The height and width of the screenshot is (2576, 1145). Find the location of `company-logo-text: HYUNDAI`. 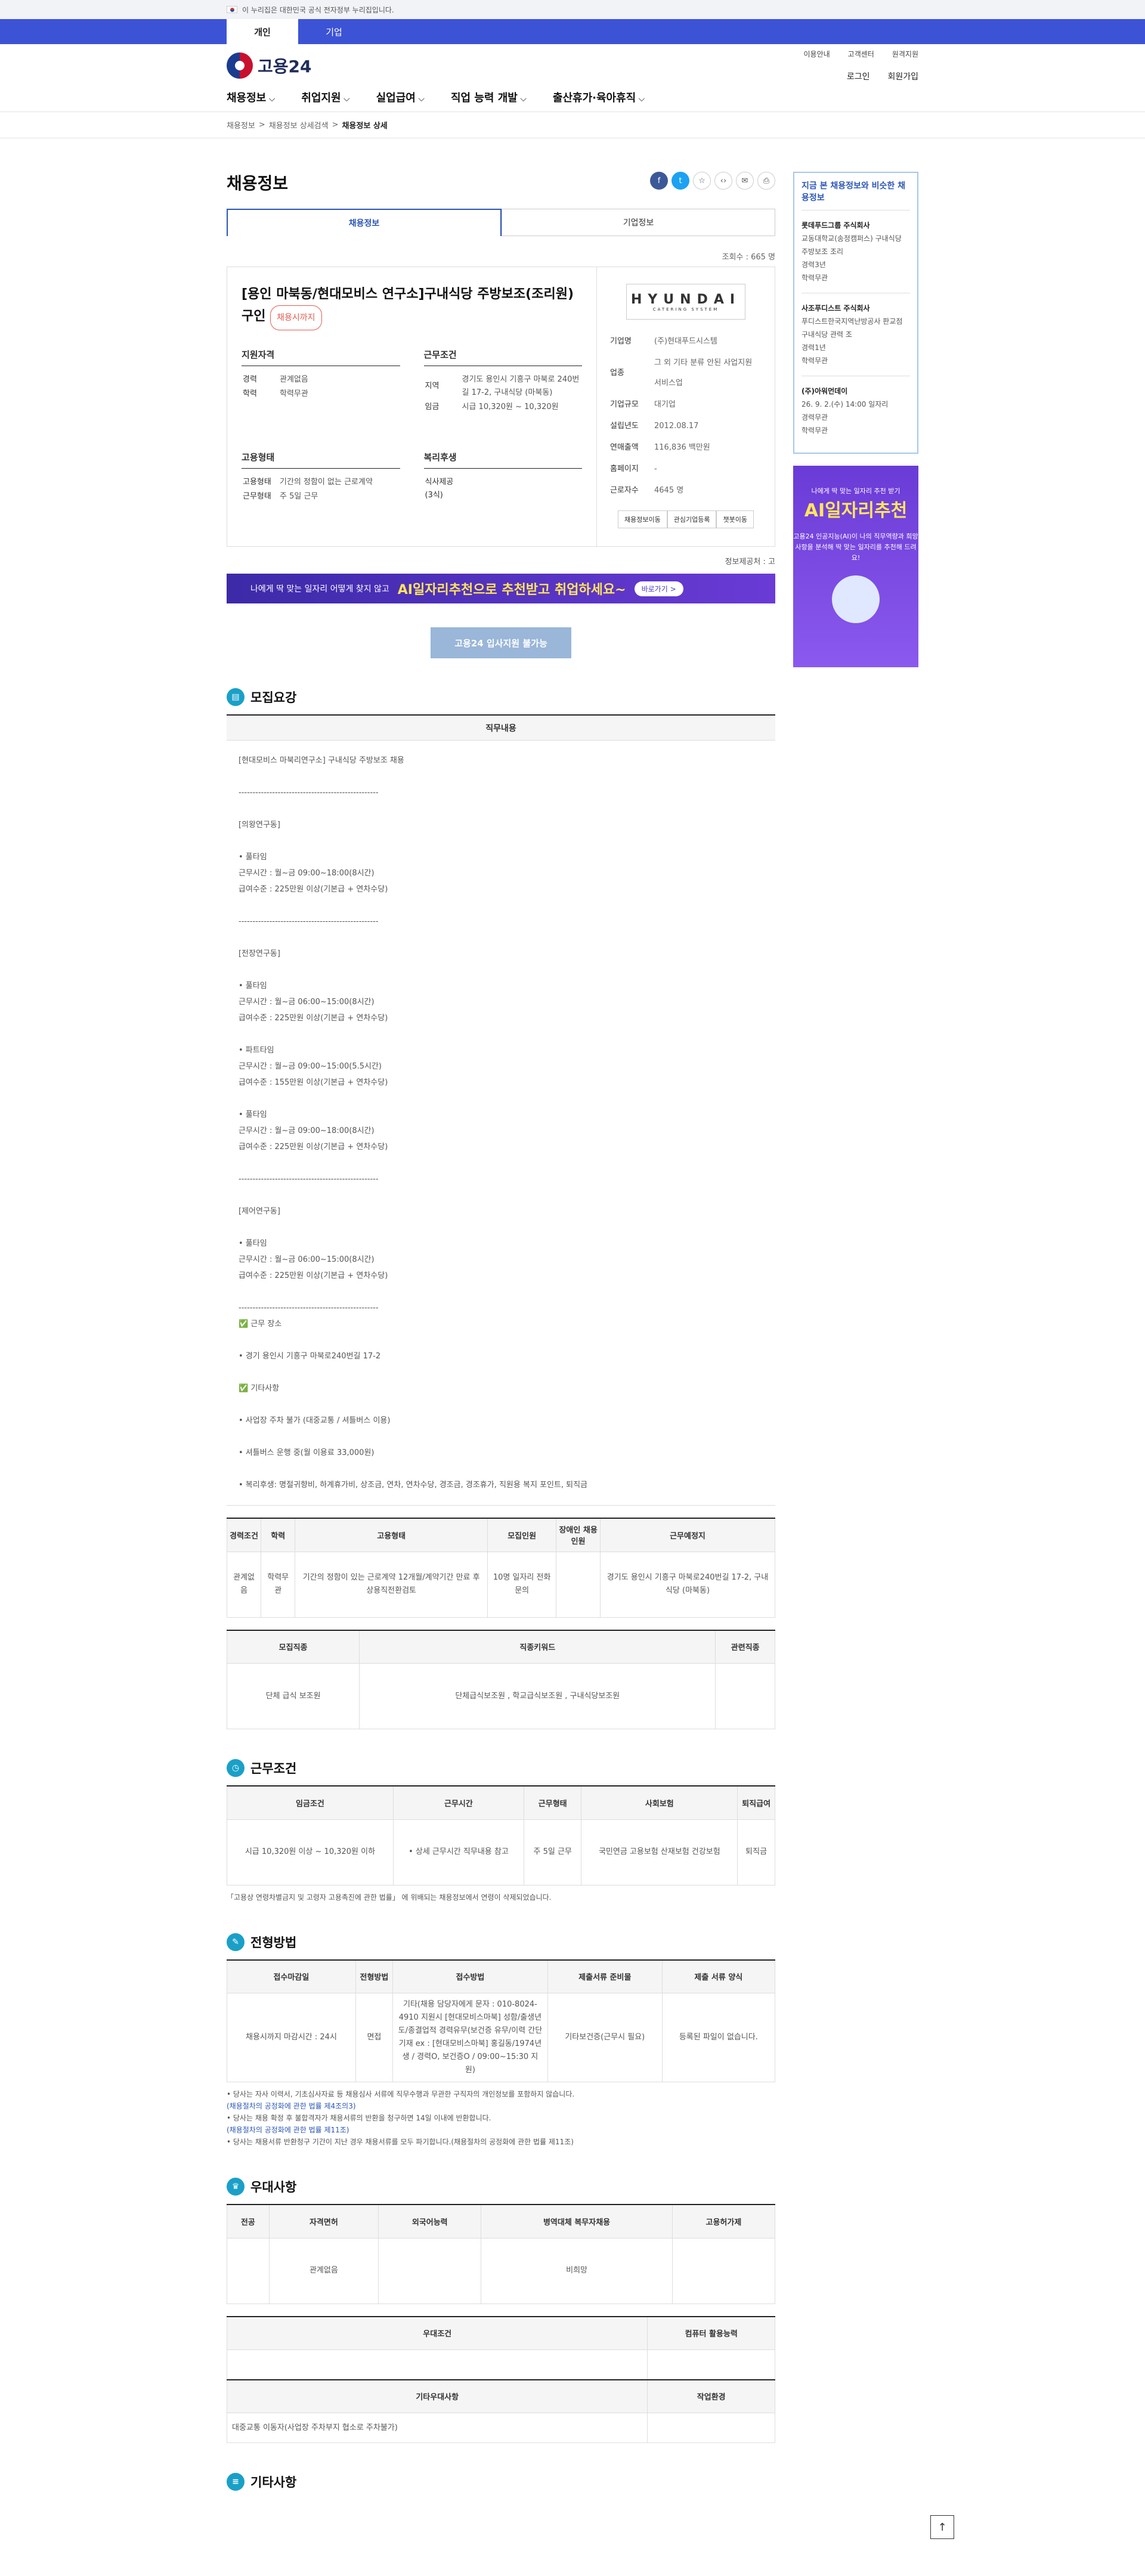

company-logo-text: HYUNDAI is located at coordinates (685, 299).